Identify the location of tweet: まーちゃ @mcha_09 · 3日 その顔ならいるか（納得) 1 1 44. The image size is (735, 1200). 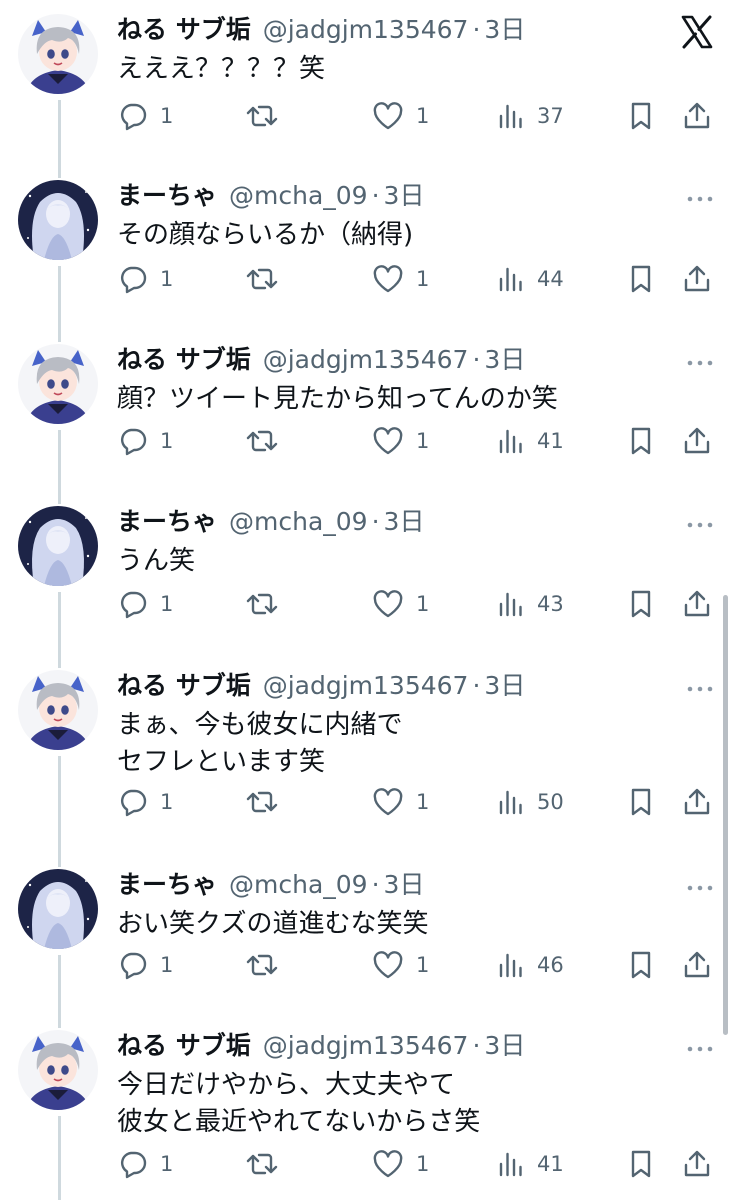
(367, 254).